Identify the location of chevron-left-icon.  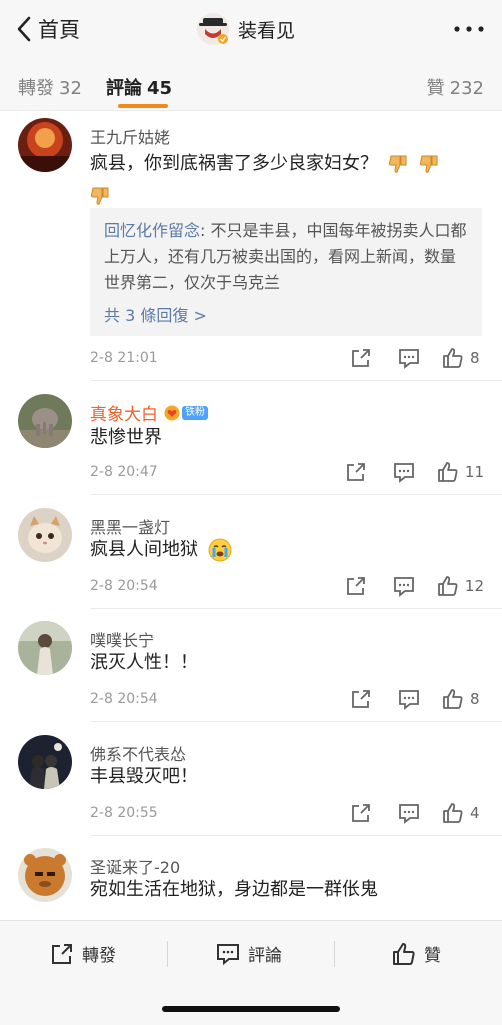
(24, 29).